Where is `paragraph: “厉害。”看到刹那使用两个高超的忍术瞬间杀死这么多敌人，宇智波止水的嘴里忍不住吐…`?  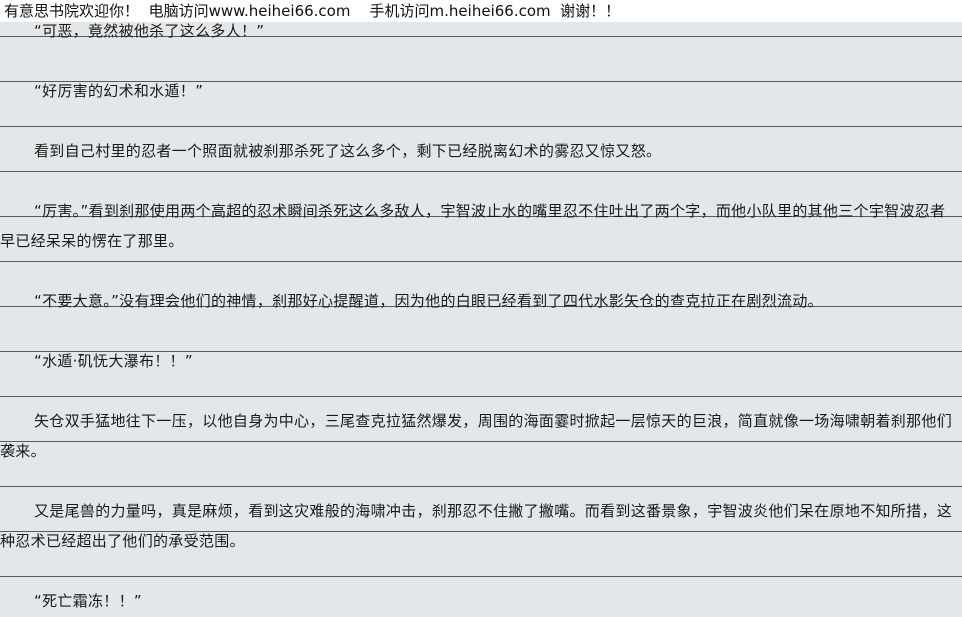 paragraph: “厉害。”看到刹那使用两个高超的忍术瞬间杀死这么多敌人，宇智波止水的嘴里忍不住吐… is located at coordinates (473, 226).